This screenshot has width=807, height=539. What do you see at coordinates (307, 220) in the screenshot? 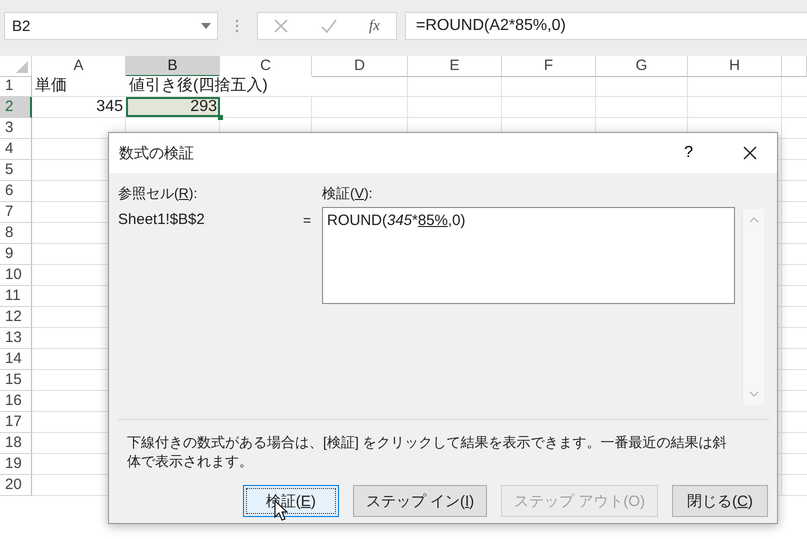
I see `equals-sign: =` at bounding box center [307, 220].